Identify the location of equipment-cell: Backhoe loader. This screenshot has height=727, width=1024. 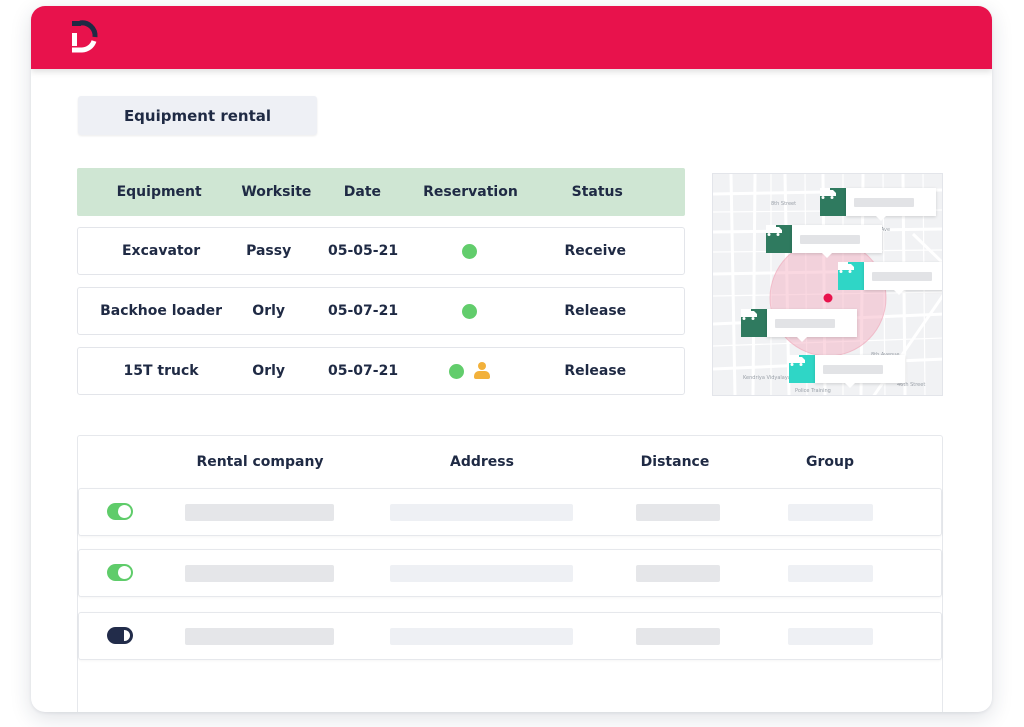
(161, 311).